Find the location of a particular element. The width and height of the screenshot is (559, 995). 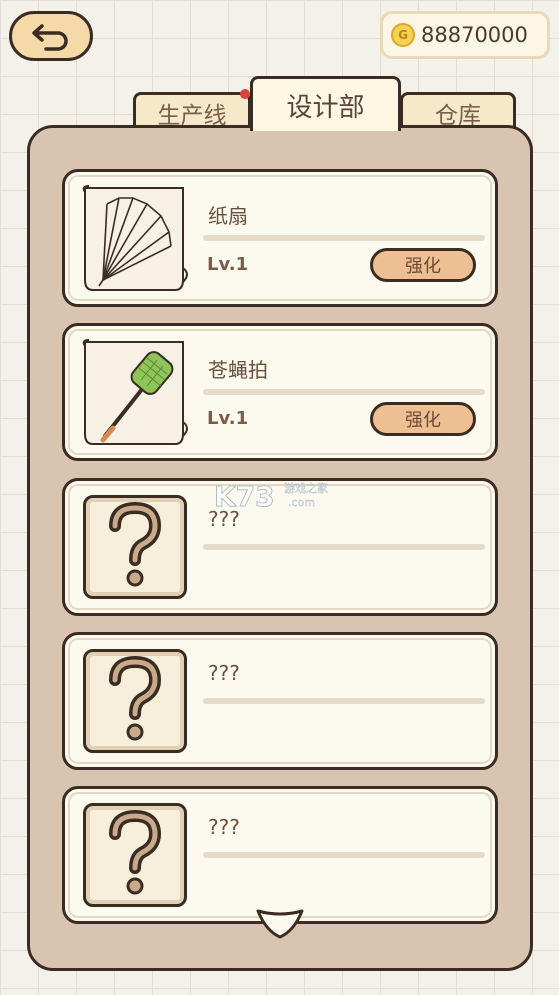

svg-text: K73 is located at coordinates (244, 496).